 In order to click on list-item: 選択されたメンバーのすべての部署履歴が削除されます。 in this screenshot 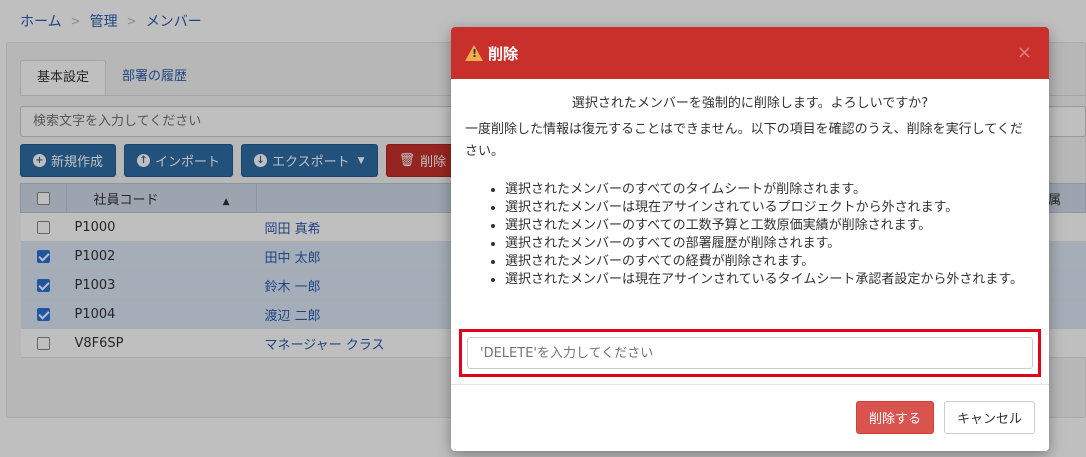, I will do `click(770, 244)`.